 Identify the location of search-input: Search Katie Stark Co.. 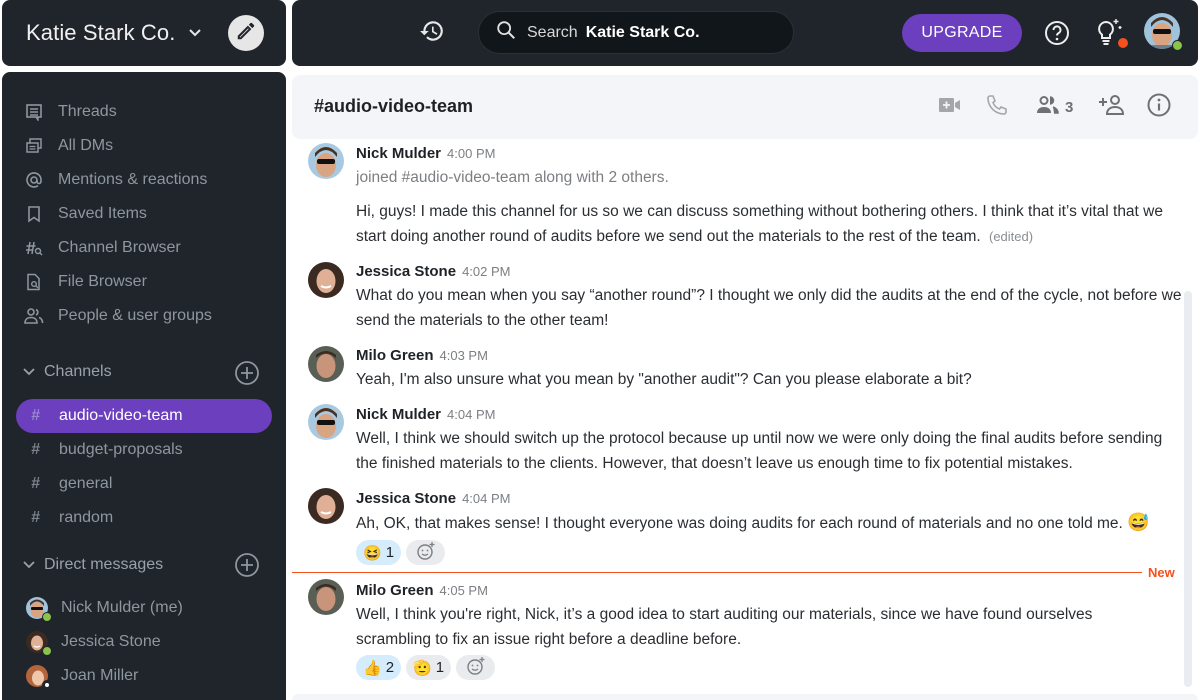
(636, 32).